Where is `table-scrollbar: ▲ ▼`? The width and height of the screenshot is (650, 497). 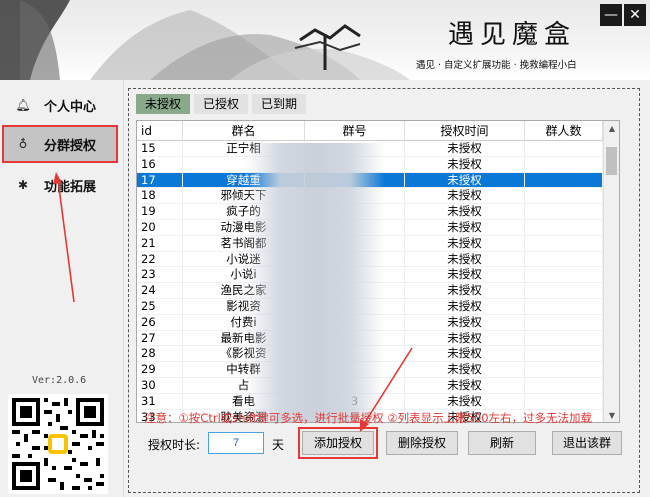 table-scrollbar: ▲ ▼ is located at coordinates (611, 271).